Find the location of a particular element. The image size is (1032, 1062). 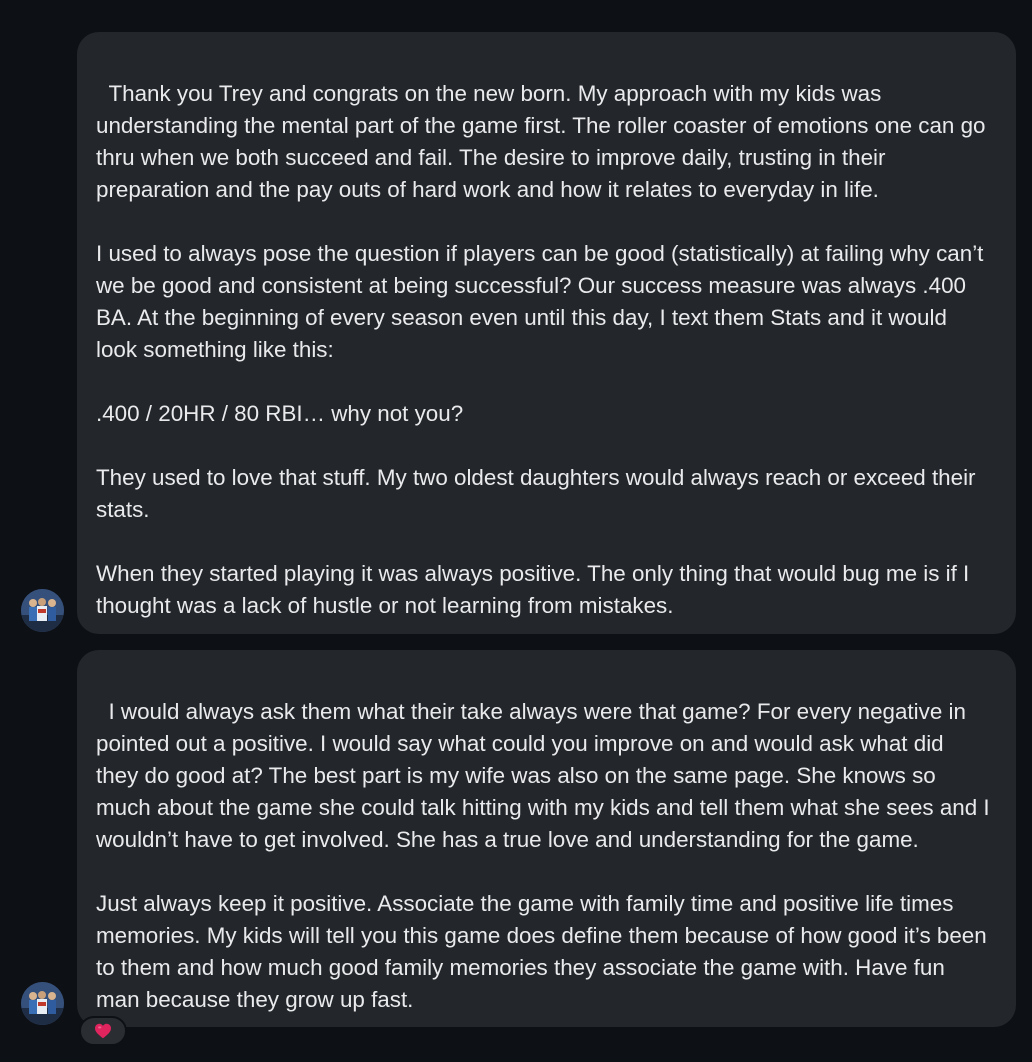

reaction-badge is located at coordinates (103, 1031).